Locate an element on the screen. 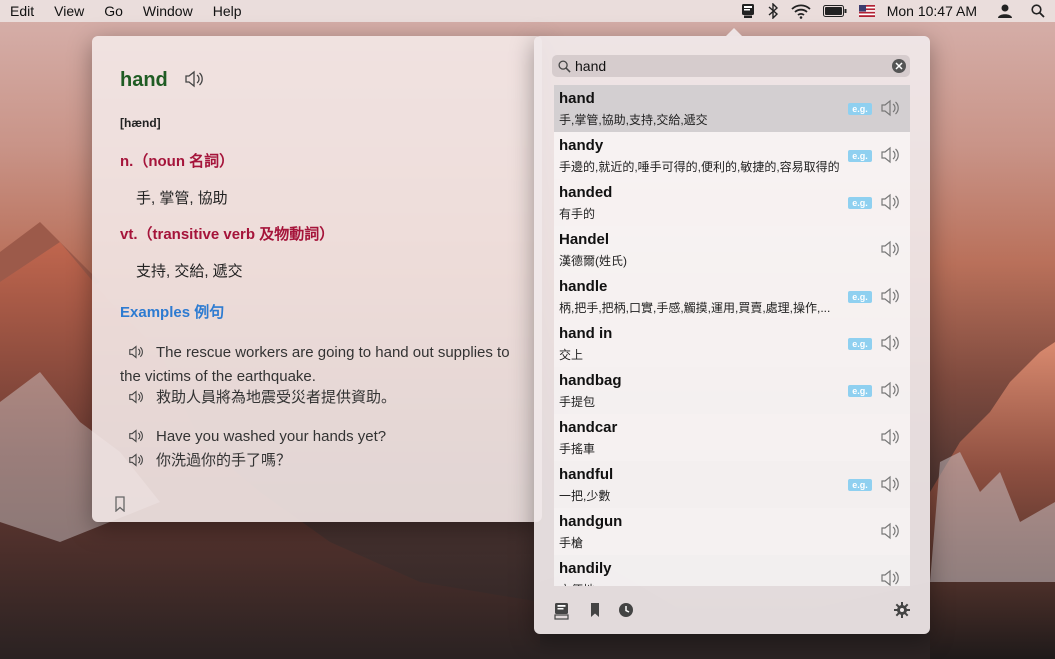 The width and height of the screenshot is (1055, 659). part-of-speech-noun: n.（noun 名詞） is located at coordinates (177, 161).